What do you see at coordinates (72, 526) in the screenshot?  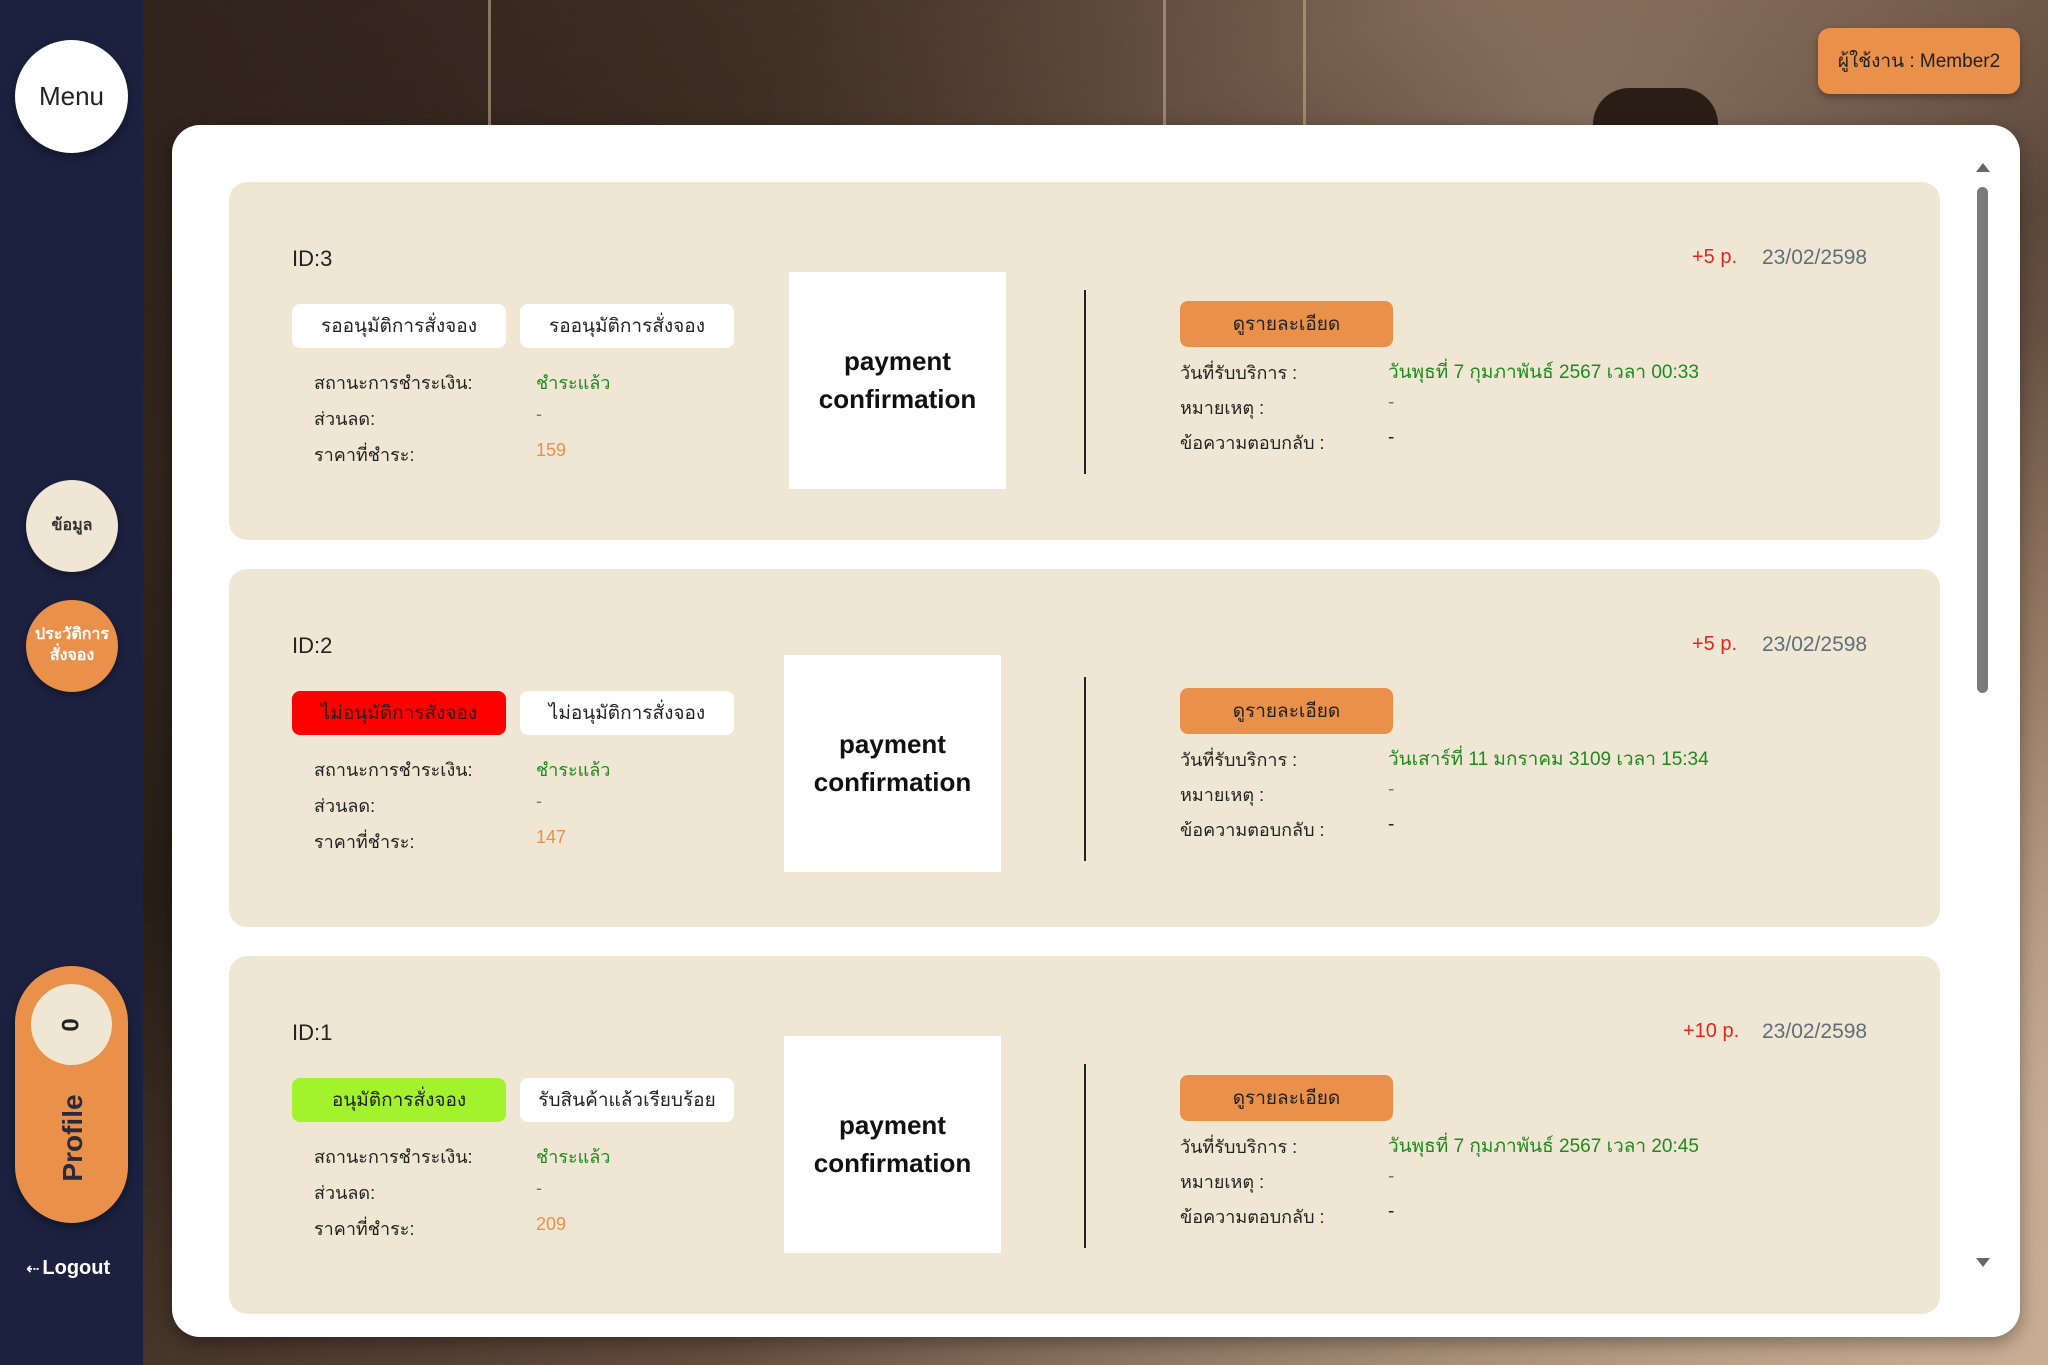 I see `sidebar-item-info: ข้อมูล` at bounding box center [72, 526].